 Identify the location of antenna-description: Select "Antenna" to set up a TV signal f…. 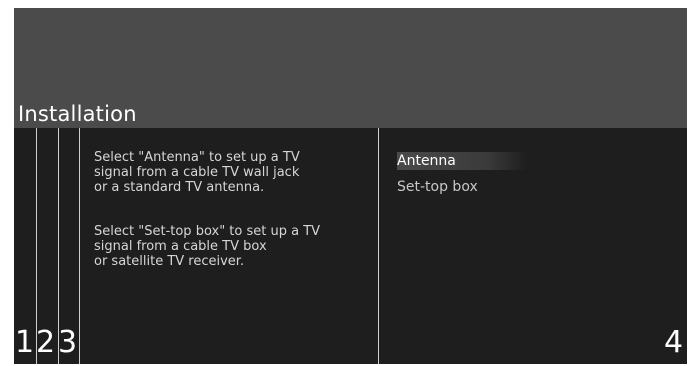
(197, 172).